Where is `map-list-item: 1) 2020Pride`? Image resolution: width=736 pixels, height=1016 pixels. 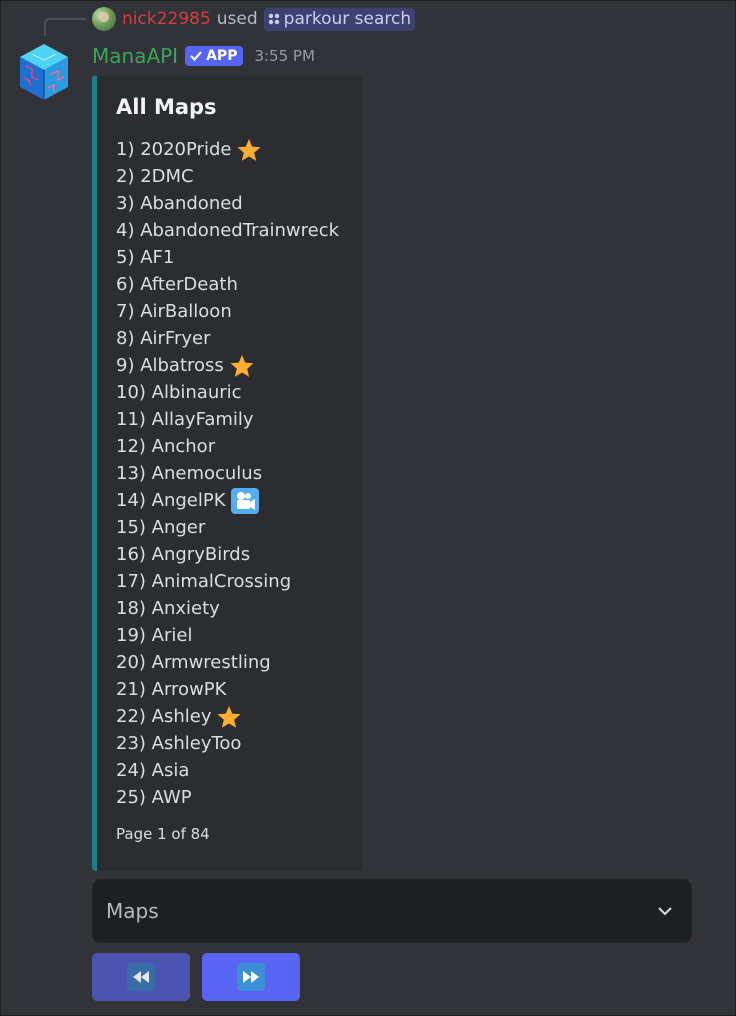 map-list-item: 1) 2020Pride is located at coordinates (227, 149).